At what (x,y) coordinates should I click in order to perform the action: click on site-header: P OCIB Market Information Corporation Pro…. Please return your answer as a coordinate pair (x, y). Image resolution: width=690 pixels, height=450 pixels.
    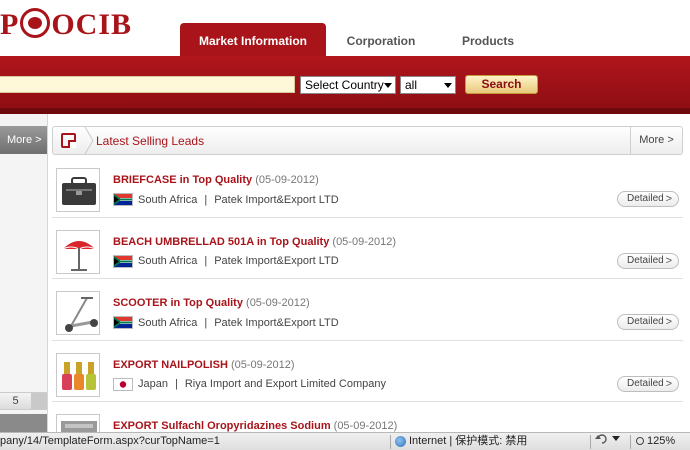
    Looking at the image, I should click on (345, 28).